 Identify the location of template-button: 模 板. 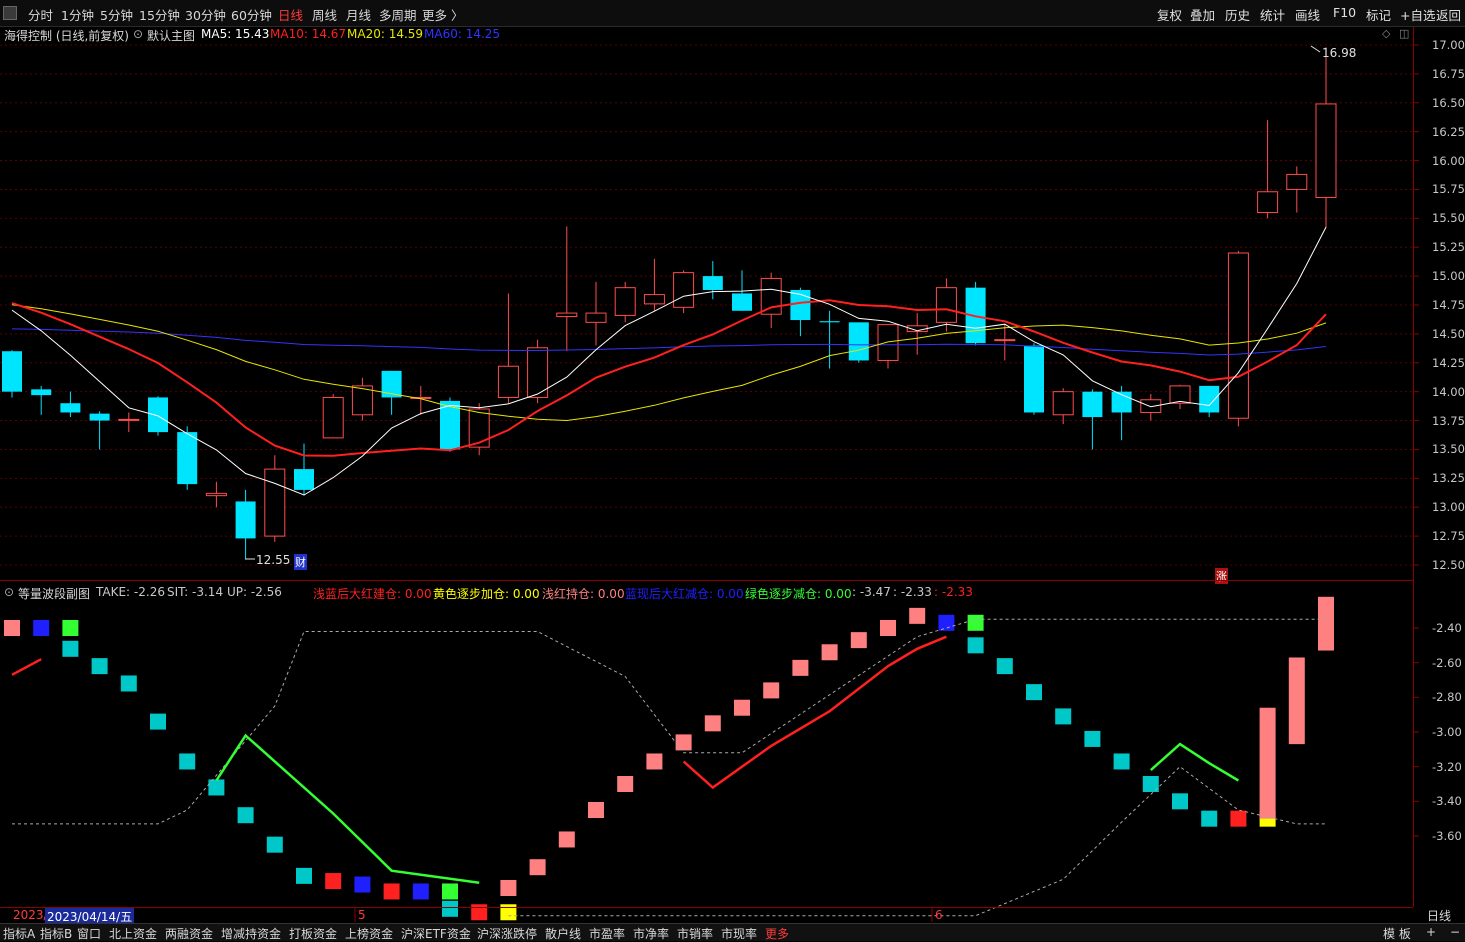
(1397, 933).